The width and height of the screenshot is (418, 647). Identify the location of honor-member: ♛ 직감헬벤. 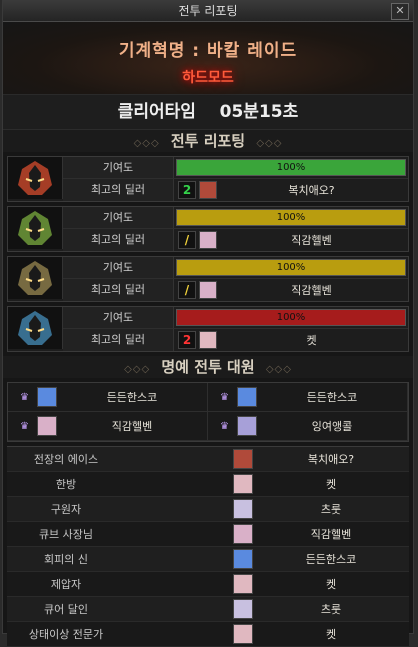
(108, 426).